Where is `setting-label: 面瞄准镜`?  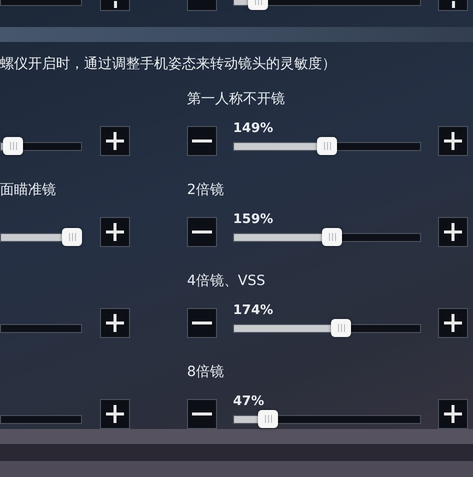
setting-label: 面瞄准镜 is located at coordinates (28, 190).